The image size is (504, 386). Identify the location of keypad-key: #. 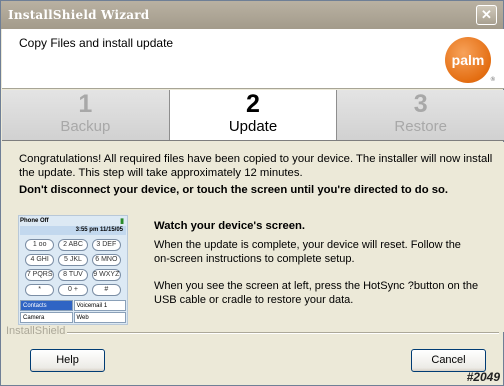
(106, 290).